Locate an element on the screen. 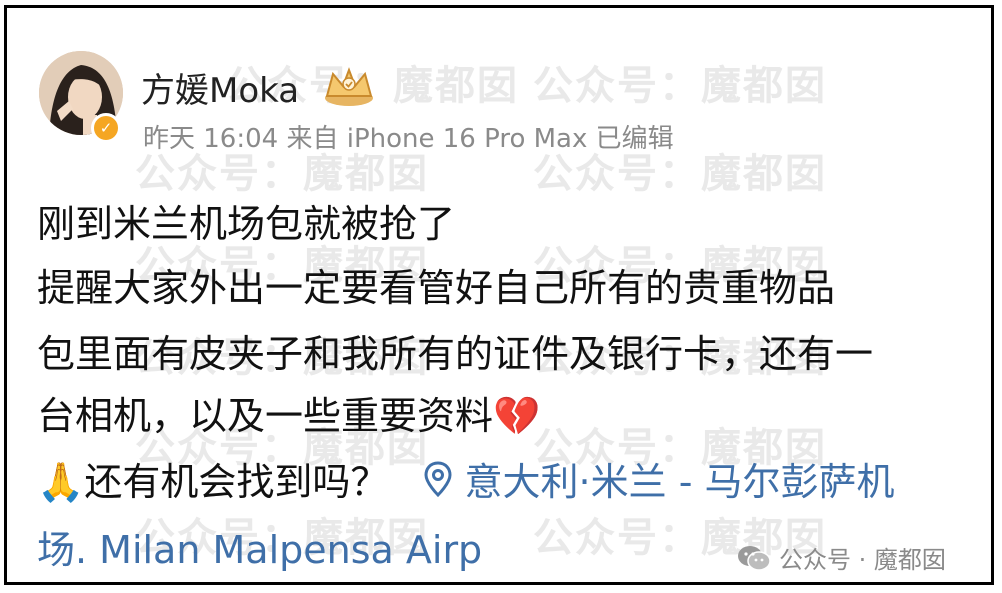  praying-hands-icon: 🙏 is located at coordinates (61, 482).